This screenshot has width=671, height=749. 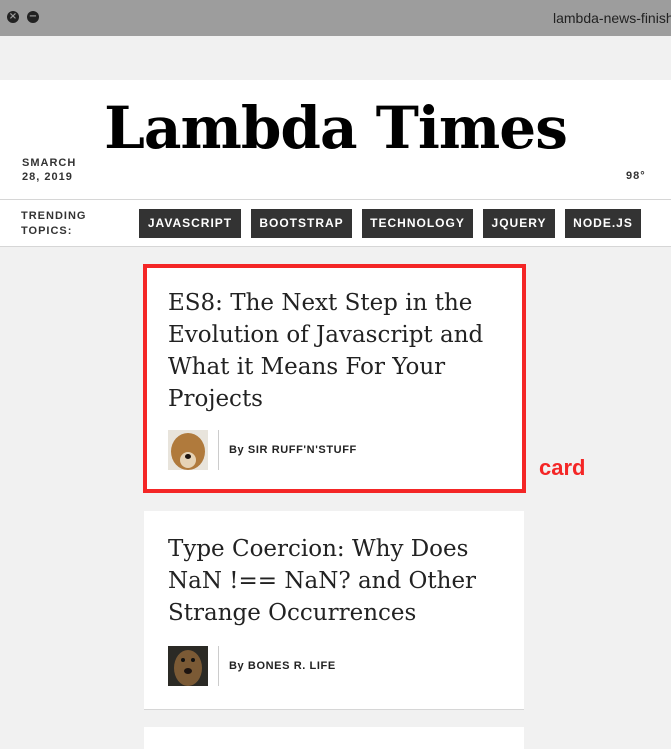 I want to click on close-window-icon: ×, so click(x=13, y=17).